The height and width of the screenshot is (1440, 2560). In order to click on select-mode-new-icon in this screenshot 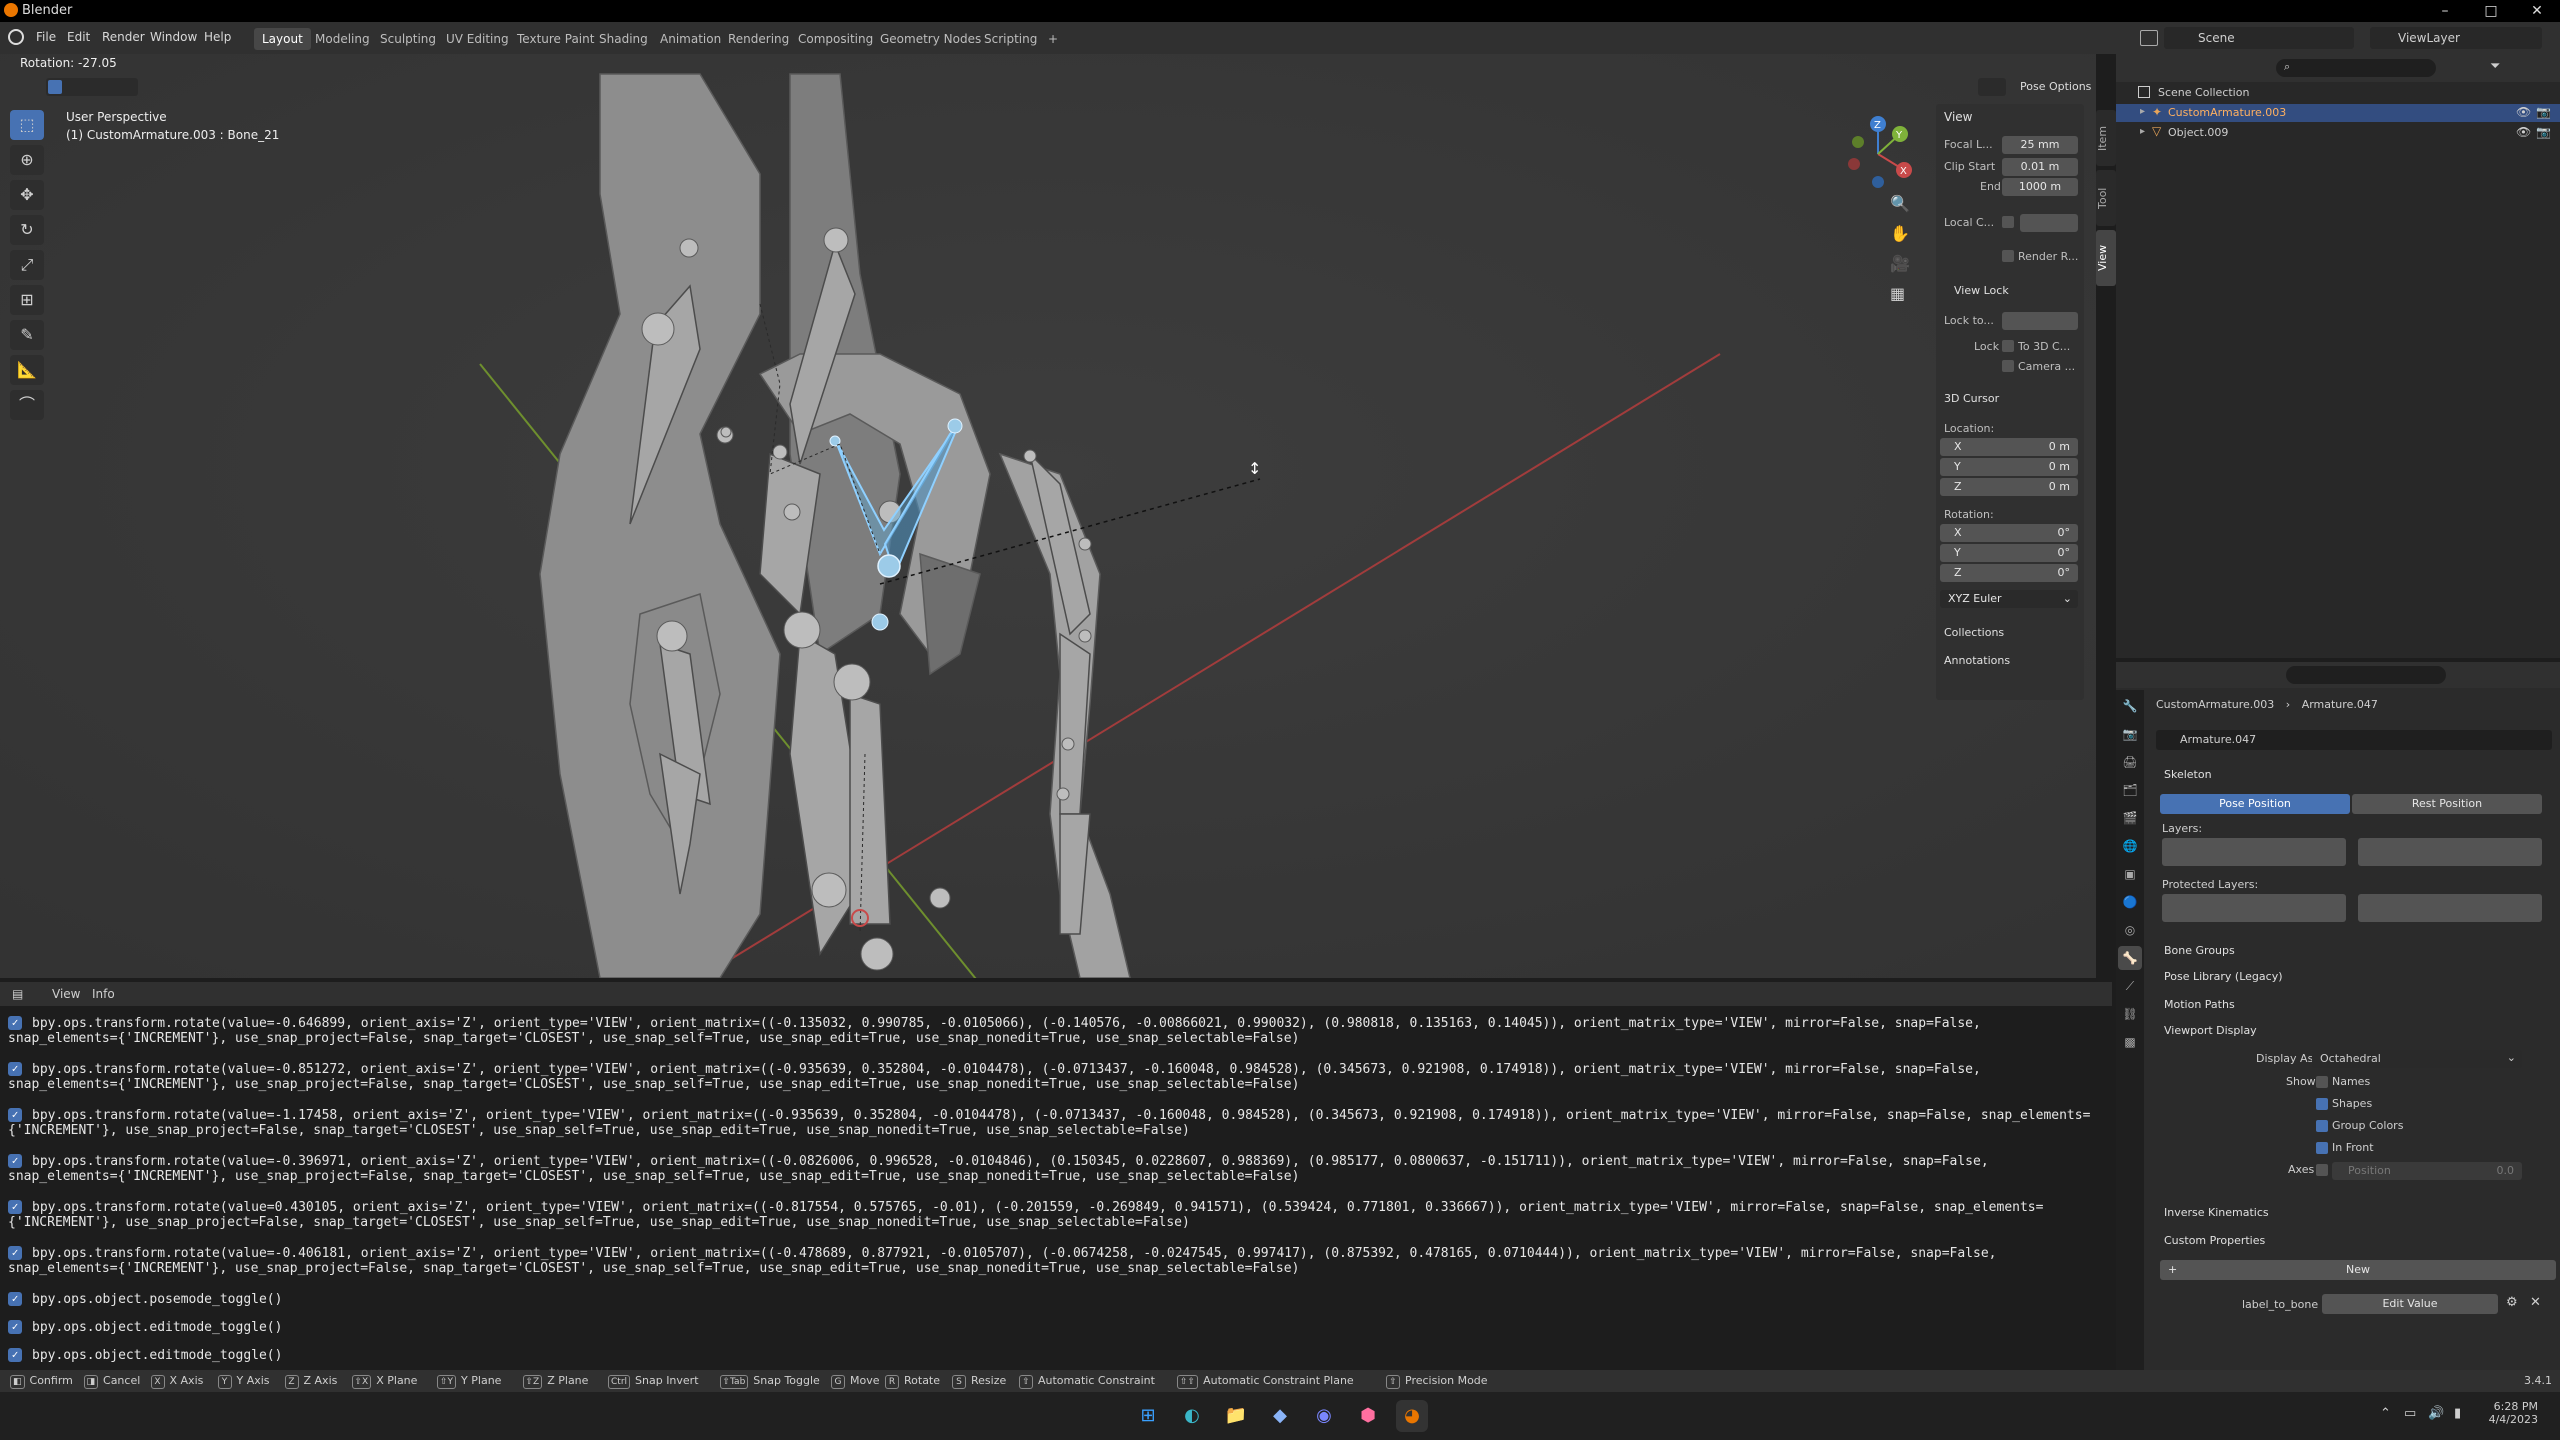, I will do `click(55, 87)`.